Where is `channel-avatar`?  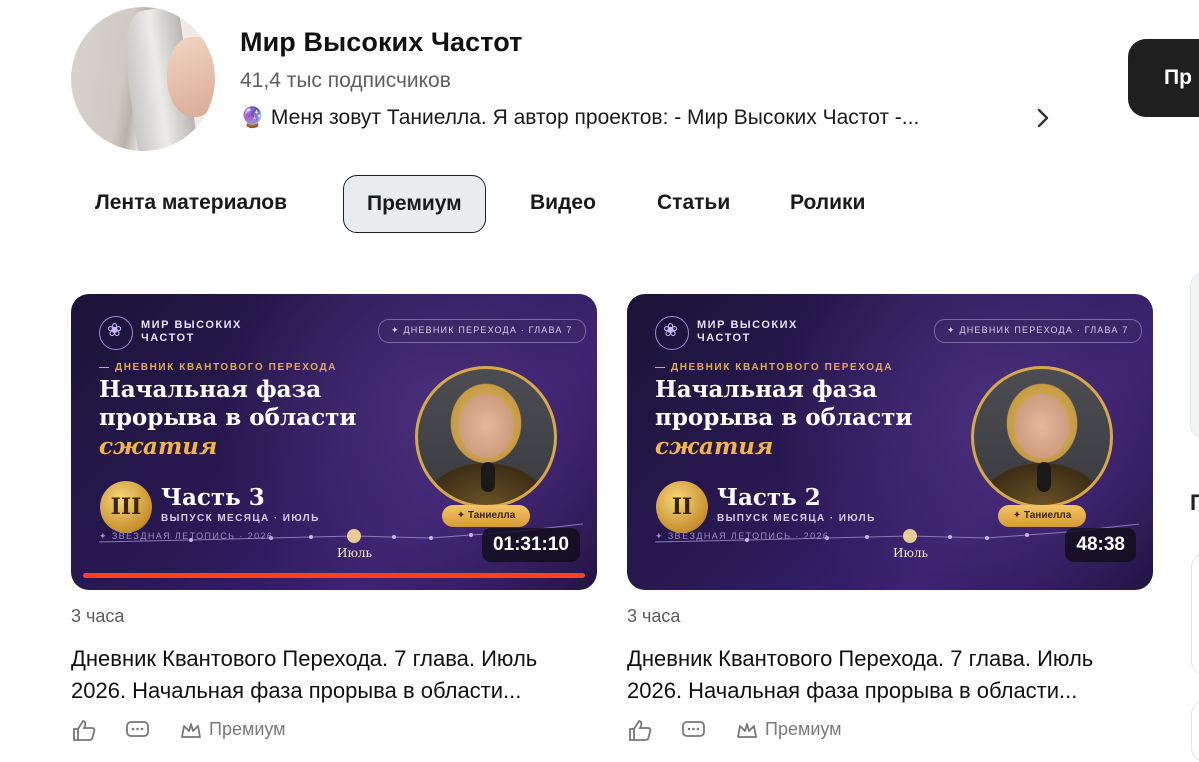 channel-avatar is located at coordinates (143, 79).